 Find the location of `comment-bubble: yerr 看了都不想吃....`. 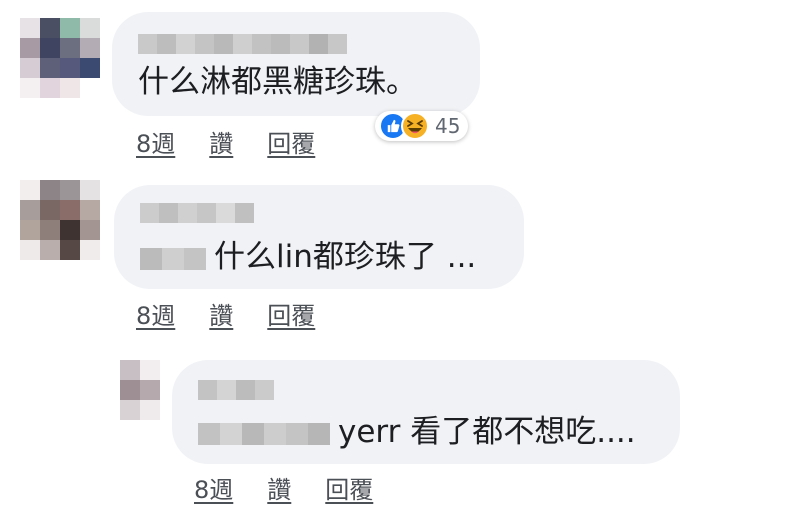

comment-bubble: yerr 看了都不想吃.... is located at coordinates (426, 412).